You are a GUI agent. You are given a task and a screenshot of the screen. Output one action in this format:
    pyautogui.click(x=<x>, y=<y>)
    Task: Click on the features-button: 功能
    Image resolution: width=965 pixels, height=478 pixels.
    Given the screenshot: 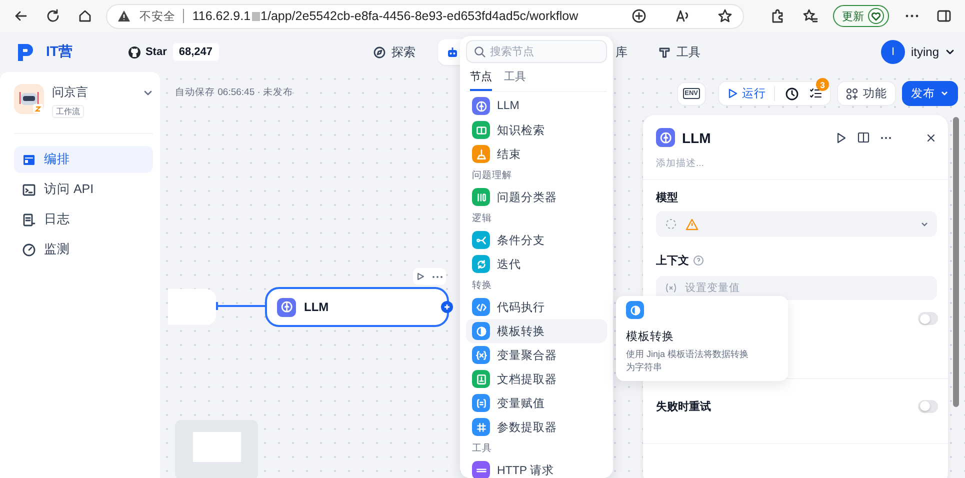 What is the action you would take?
    pyautogui.click(x=866, y=93)
    